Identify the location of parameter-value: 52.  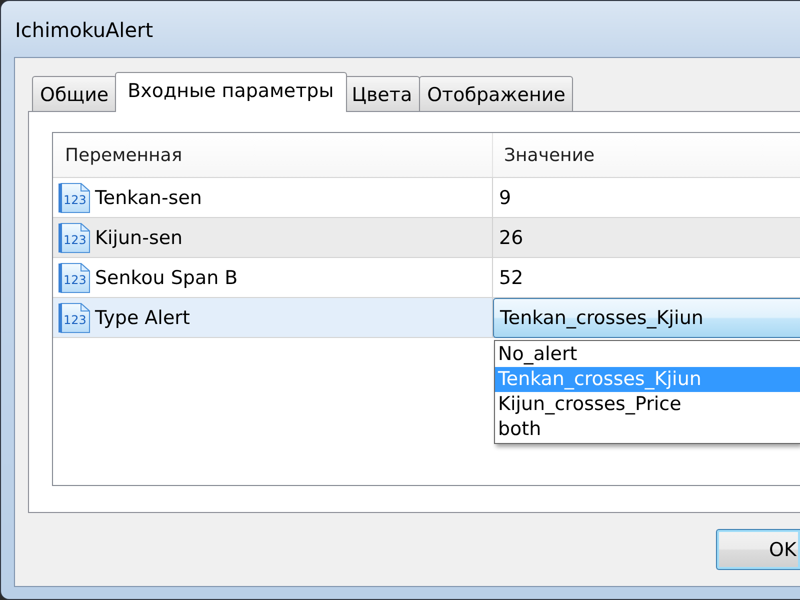
(511, 278).